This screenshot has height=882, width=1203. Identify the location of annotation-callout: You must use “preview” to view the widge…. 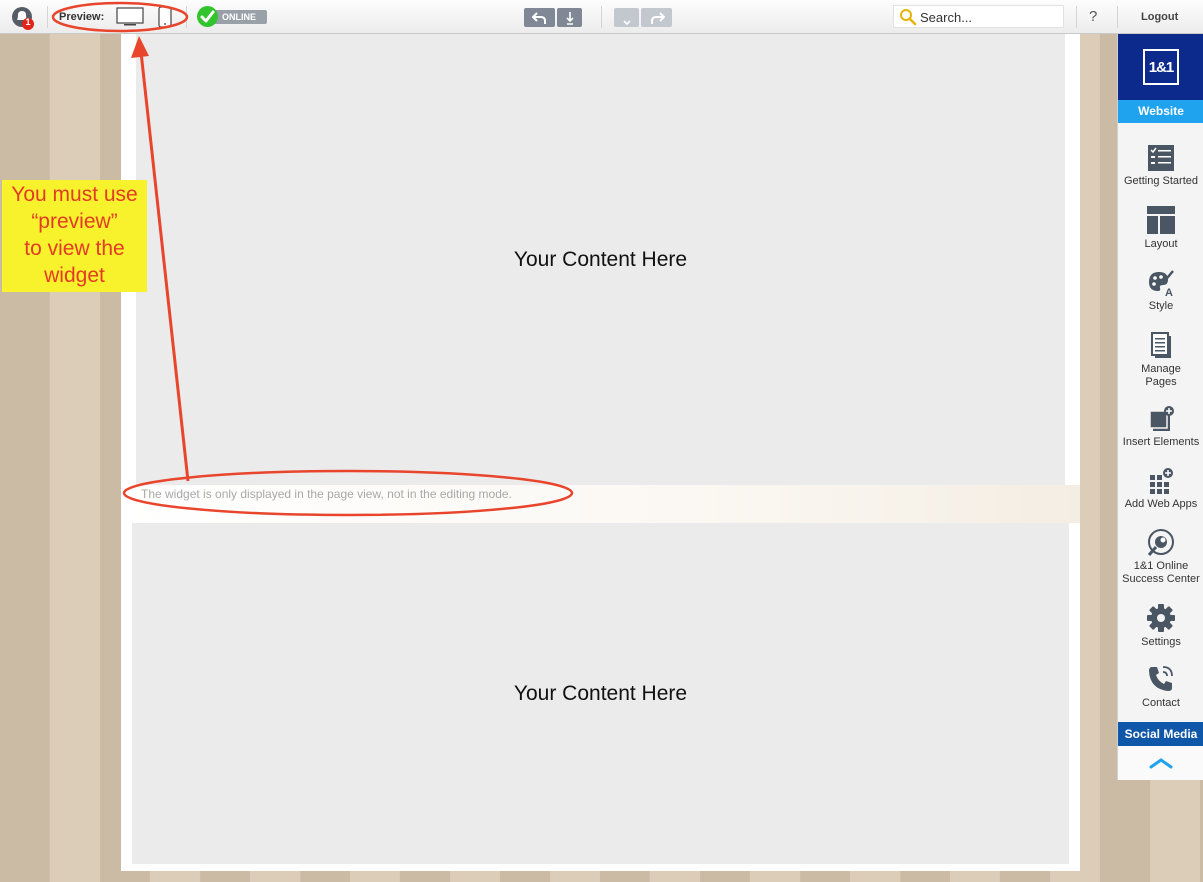
(74, 236).